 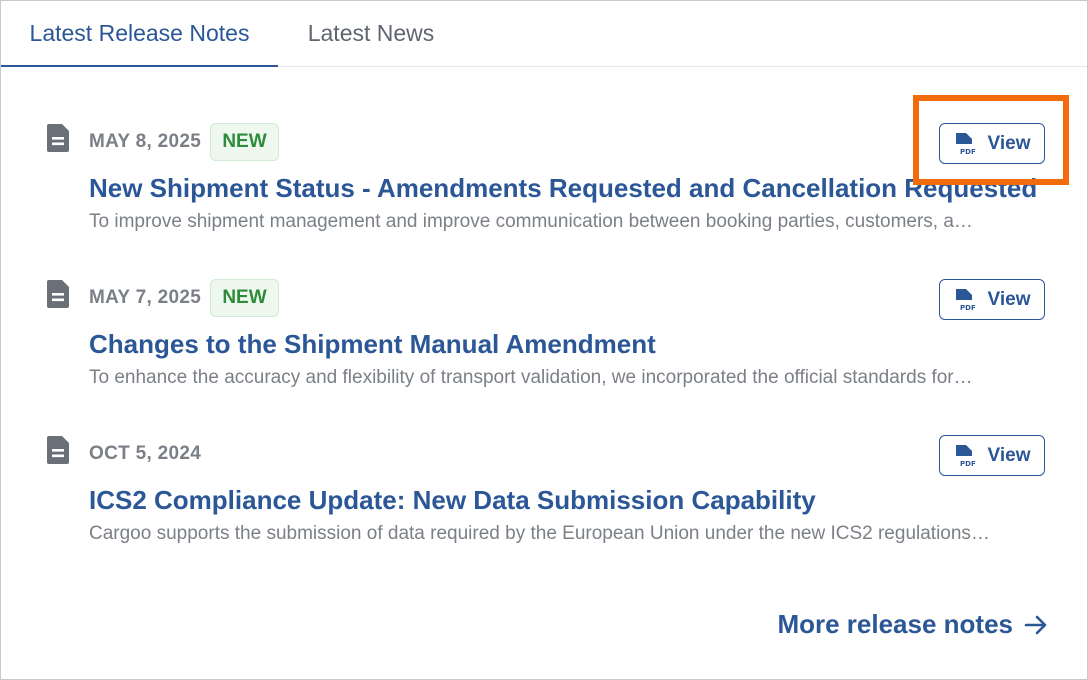 I want to click on more-link-label: More release notes, so click(x=895, y=624).